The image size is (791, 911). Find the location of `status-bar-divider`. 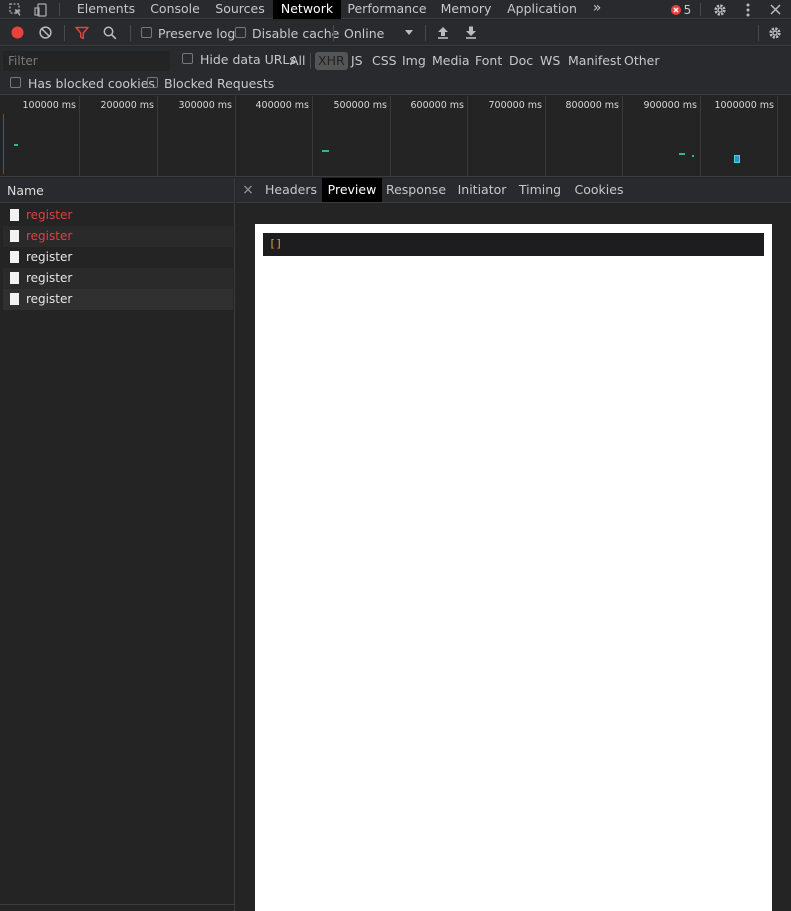

status-bar-divider is located at coordinates (117, 904).